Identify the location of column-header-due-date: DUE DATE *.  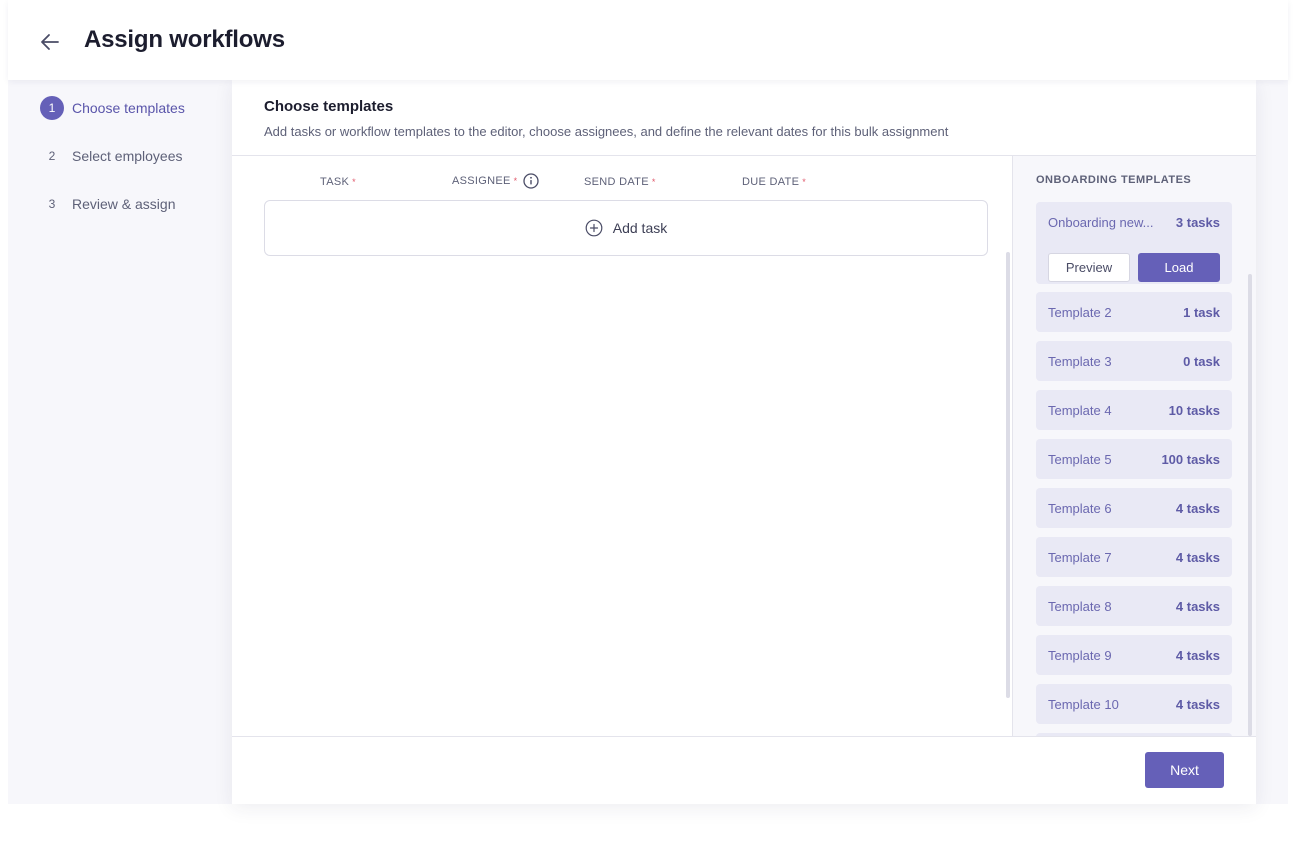
(774, 182).